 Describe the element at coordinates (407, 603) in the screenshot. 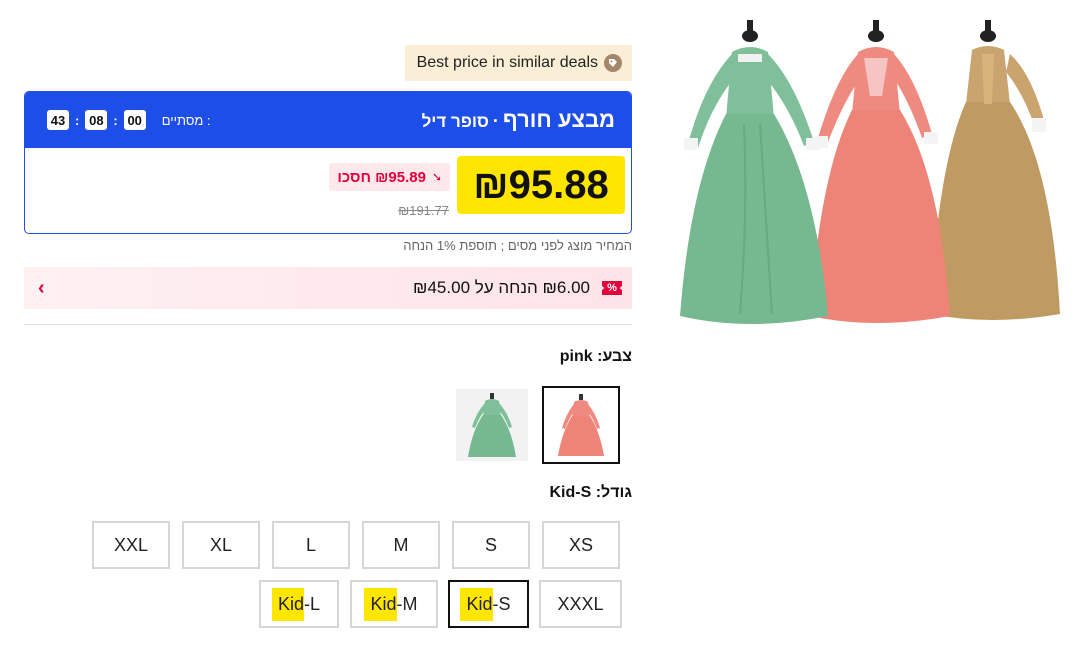

I see `size-option-suffix: -M` at that location.